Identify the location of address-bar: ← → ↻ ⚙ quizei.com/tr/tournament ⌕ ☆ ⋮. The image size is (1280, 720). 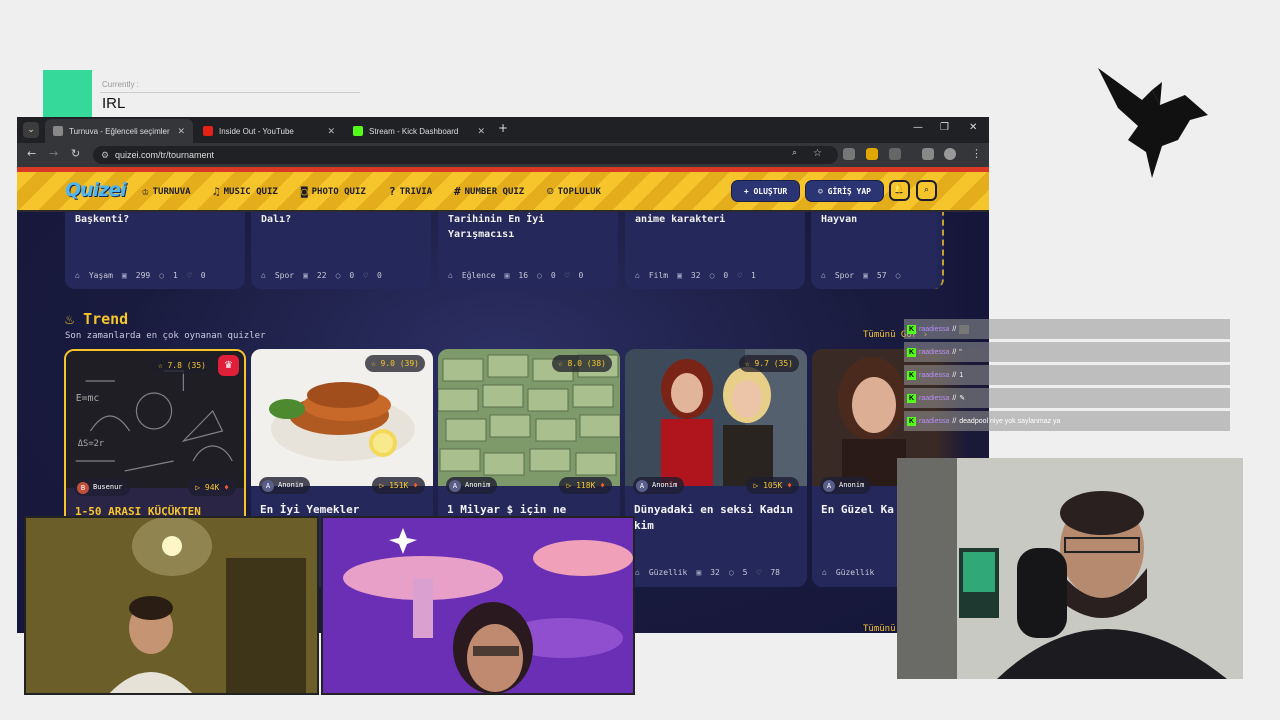
(503, 155).